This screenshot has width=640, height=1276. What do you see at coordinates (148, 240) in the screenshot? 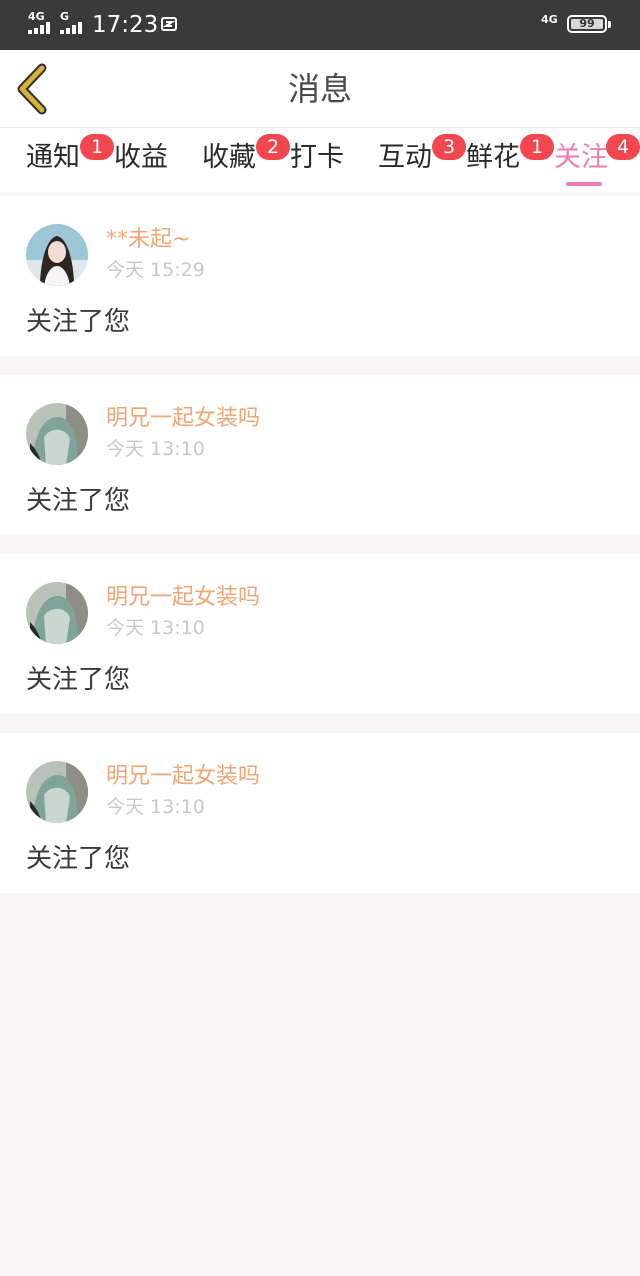
I see `sender-name: **未起~` at bounding box center [148, 240].